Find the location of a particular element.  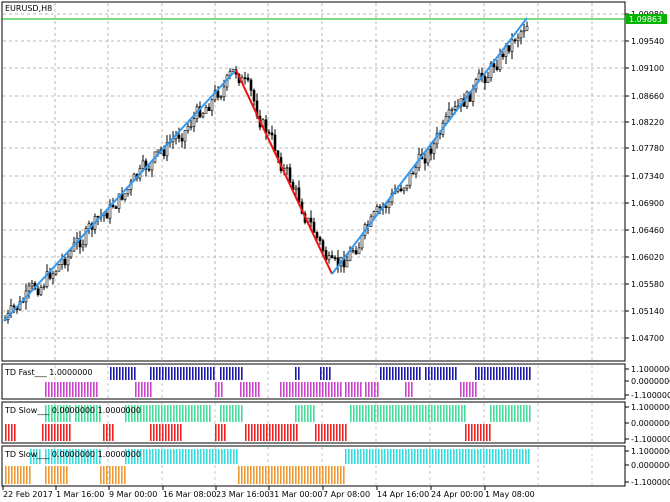

indicator-pane-td-fast: 1.1000000 0.0000000 -1.1000000 is located at coordinates (335, 381).